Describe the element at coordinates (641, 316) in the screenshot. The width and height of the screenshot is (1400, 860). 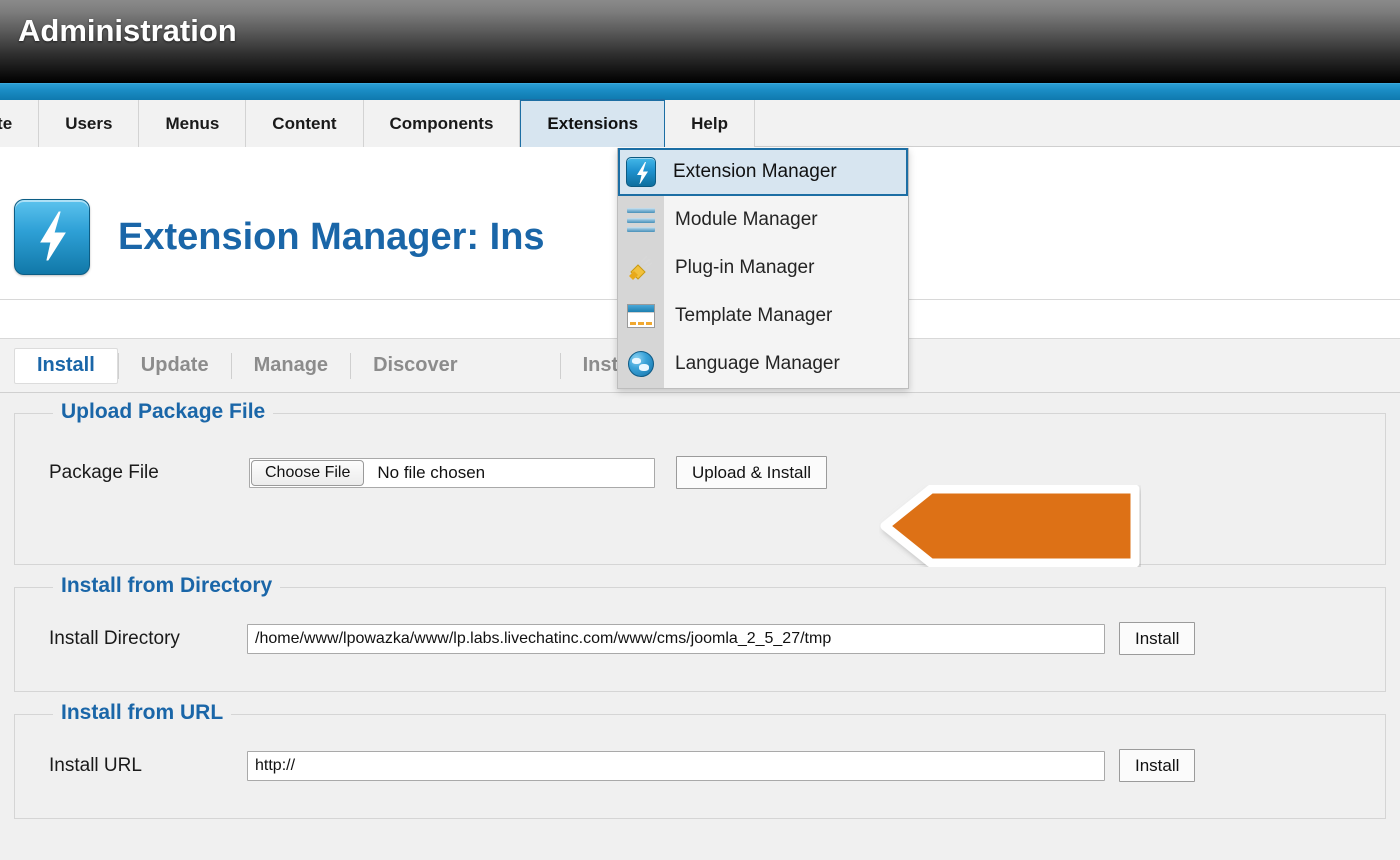
I see `template-layout-icon` at that location.